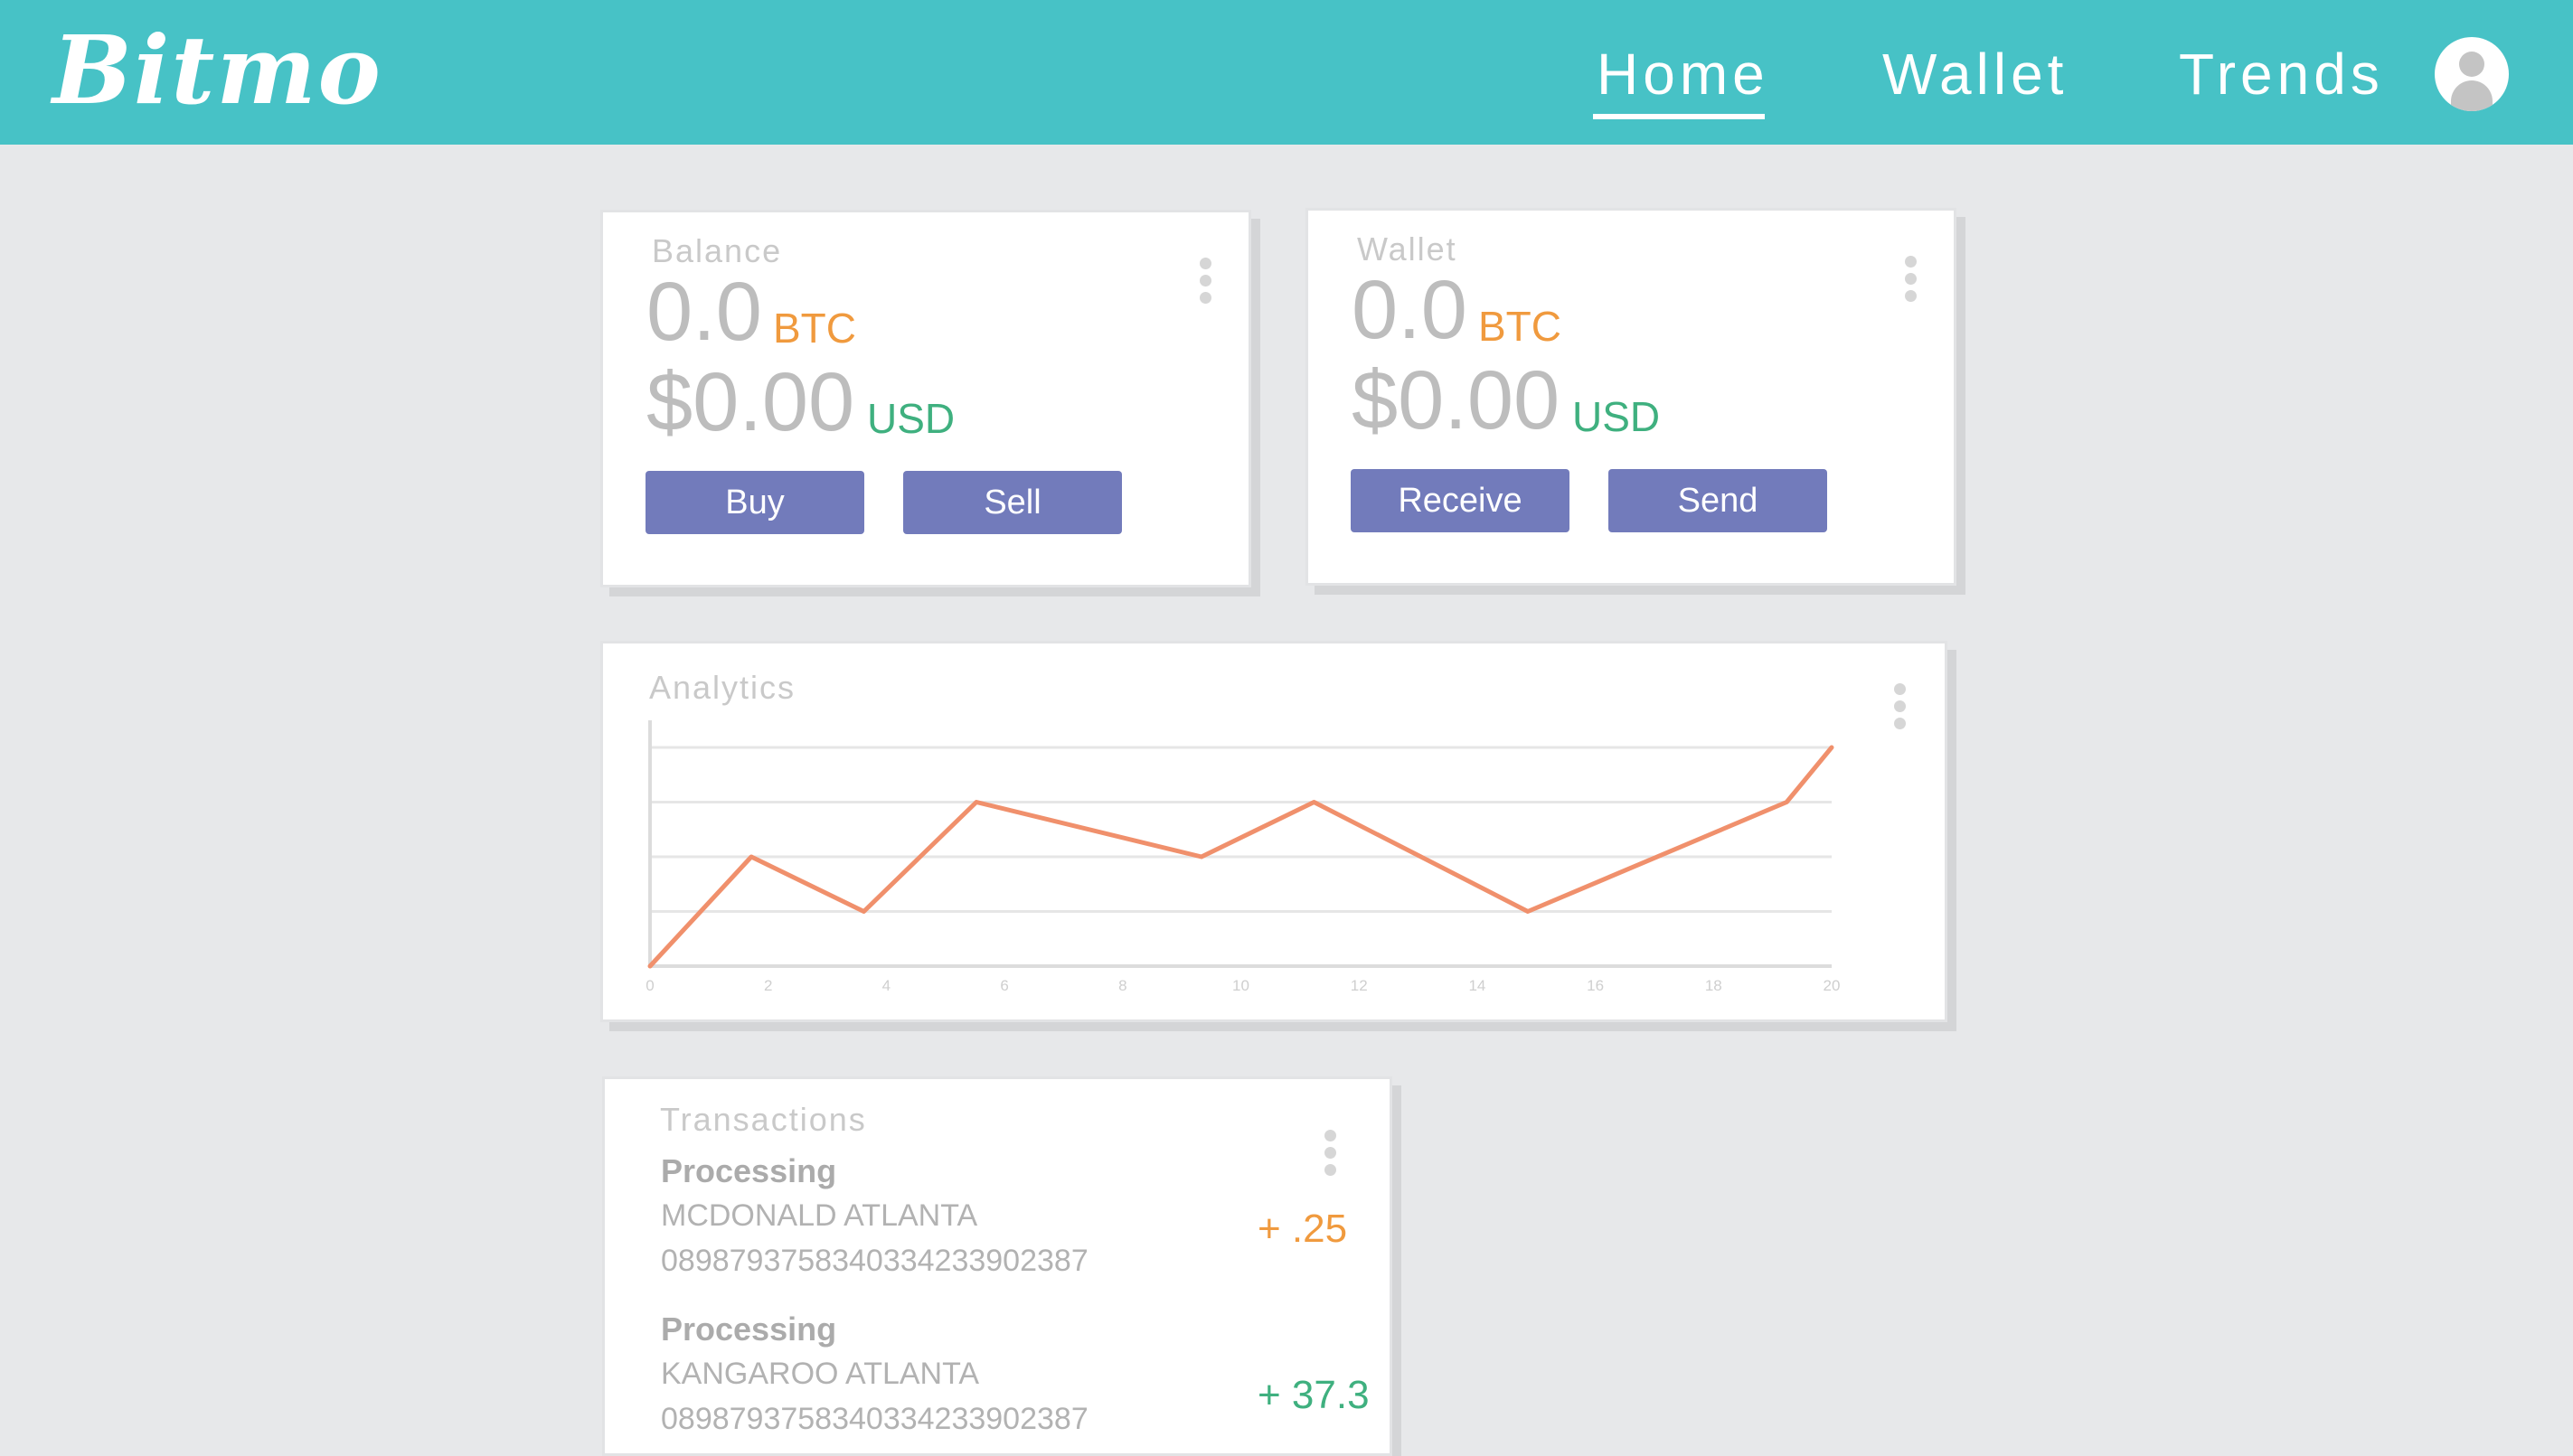 The width and height of the screenshot is (2573, 1456). Describe the element at coordinates (1407, 249) in the screenshot. I see `wallet-card-title: Wallet` at that location.